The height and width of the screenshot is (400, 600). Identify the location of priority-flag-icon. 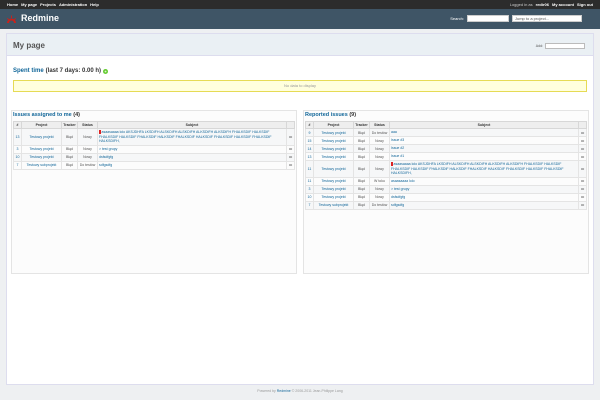
(392, 164).